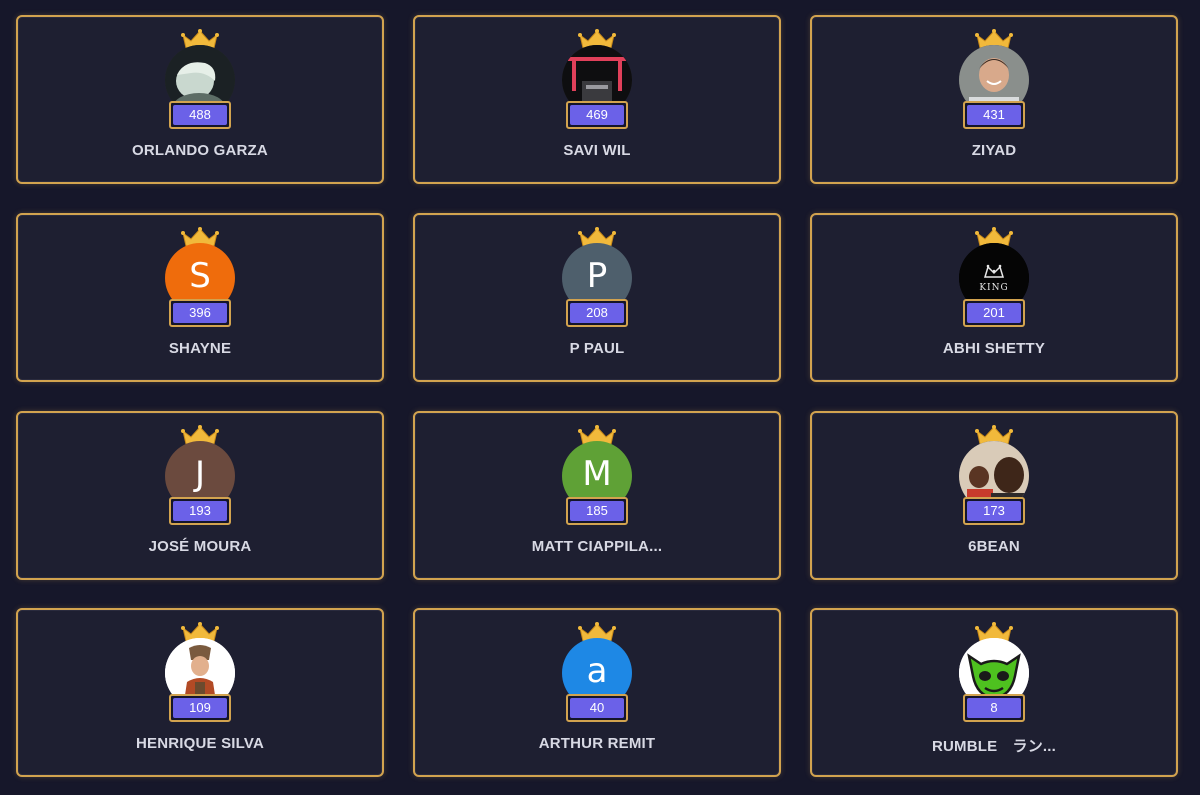 This screenshot has height=795, width=1200. I want to click on player-name: ABHI SHETTY, so click(994, 348).